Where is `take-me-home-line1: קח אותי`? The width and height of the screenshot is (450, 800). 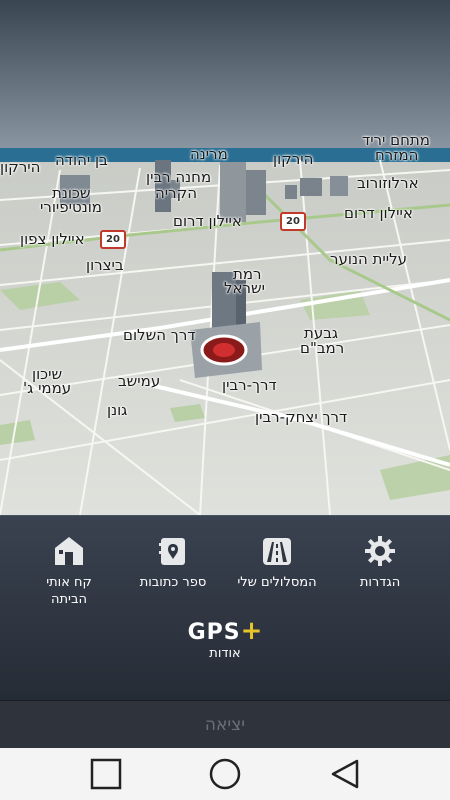 take-me-home-line1: קח אותי is located at coordinates (69, 582).